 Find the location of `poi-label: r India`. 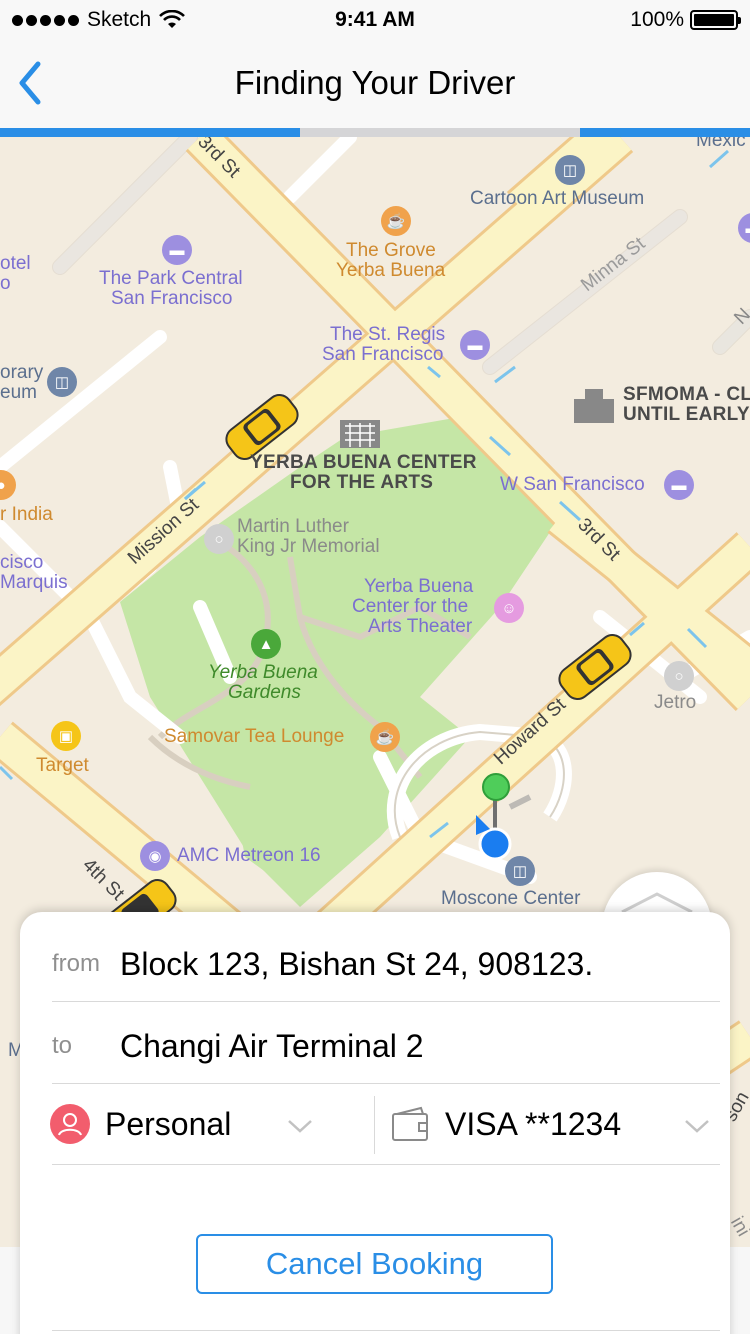

poi-label: r India is located at coordinates (26, 514).